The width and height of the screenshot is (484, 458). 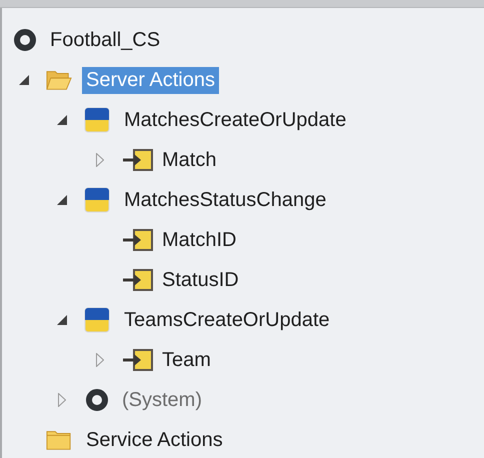 I want to click on tree-item: Match, so click(x=189, y=160).